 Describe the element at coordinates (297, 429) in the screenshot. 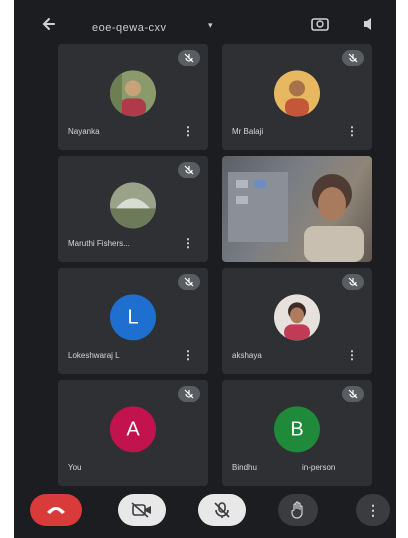

I see `avatar: B` at that location.